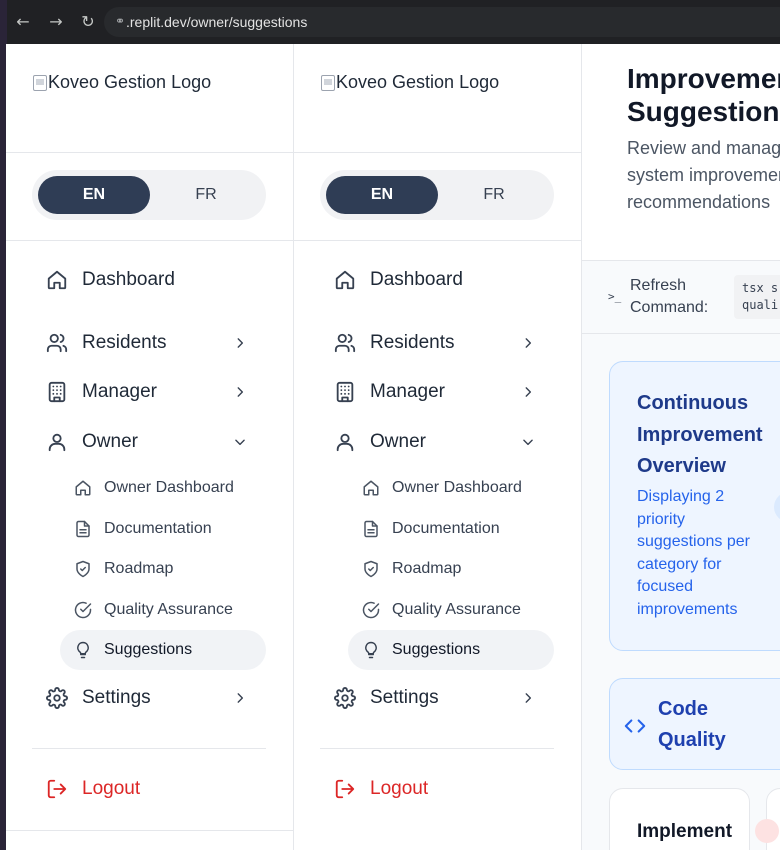 The height and width of the screenshot is (850, 780). I want to click on user-icon, so click(57, 442).